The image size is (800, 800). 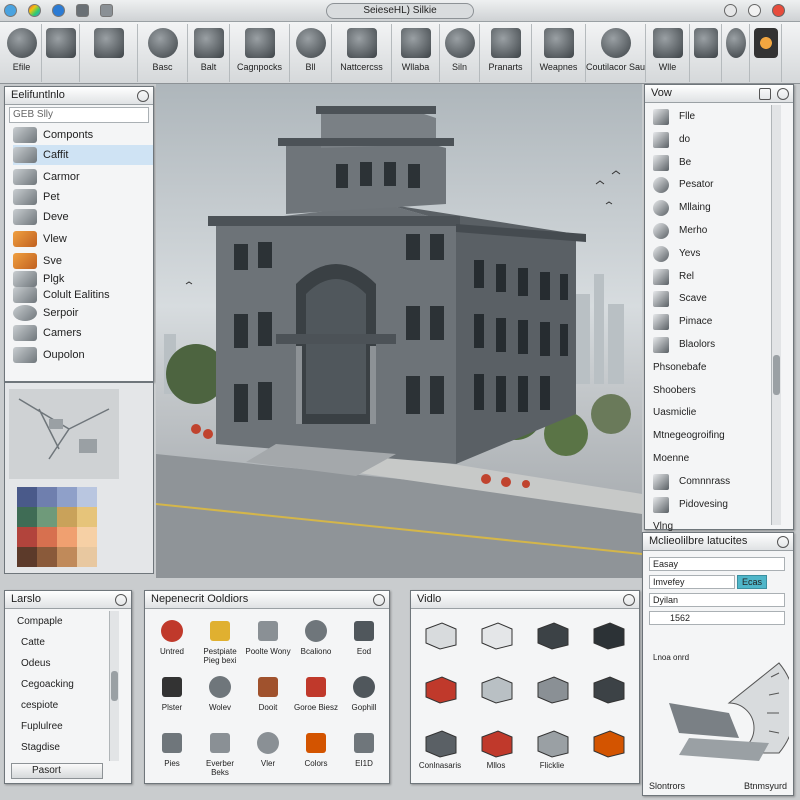 What do you see at coordinates (668, 53) in the screenshot?
I see `toolbar-button-14: Wlle` at bounding box center [668, 53].